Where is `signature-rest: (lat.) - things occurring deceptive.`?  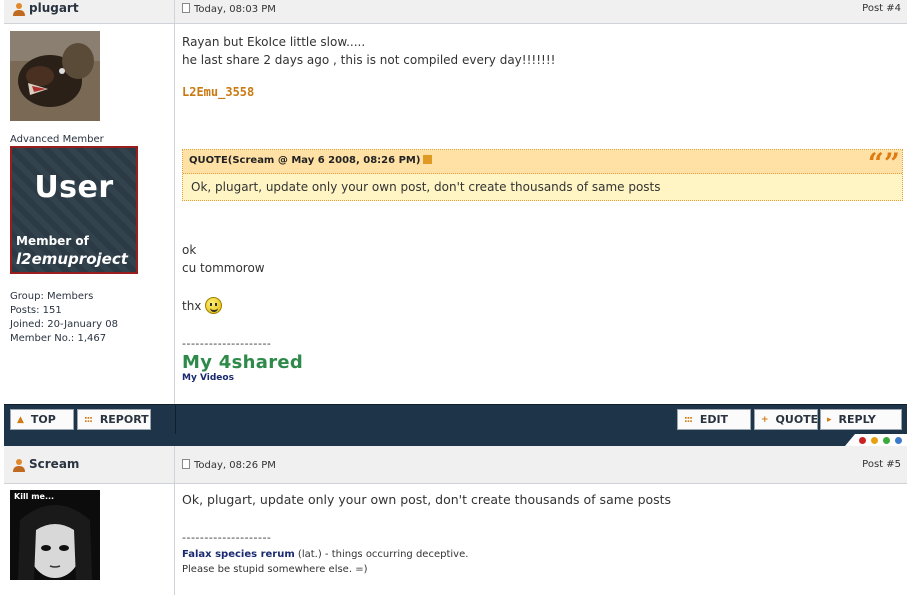 signature-rest: (lat.) - things occurring deceptive. is located at coordinates (381, 554).